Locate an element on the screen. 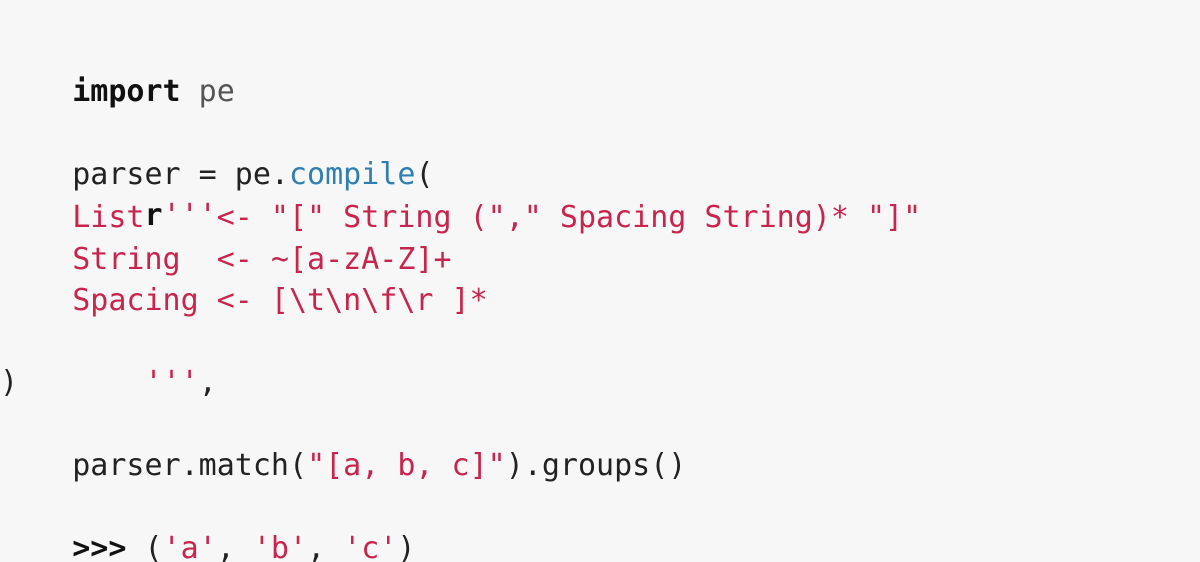 The width and height of the screenshot is (1200, 562). output-b: 'b' is located at coordinates (280, 546).